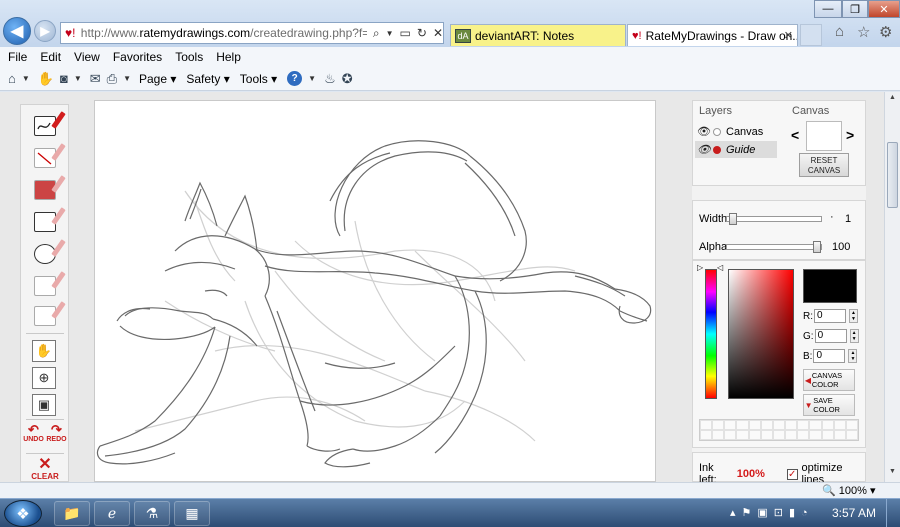 This screenshot has width=900, height=527. I want to click on layer-row-canvas: 👁 Canvas, so click(736, 131).